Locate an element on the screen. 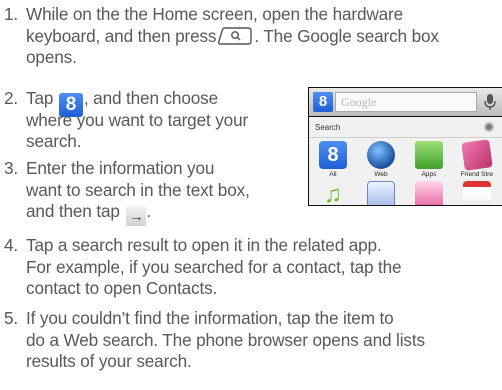 This screenshot has height=390, width=502. app-friend-stream: Friend Stre is located at coordinates (477, 158).